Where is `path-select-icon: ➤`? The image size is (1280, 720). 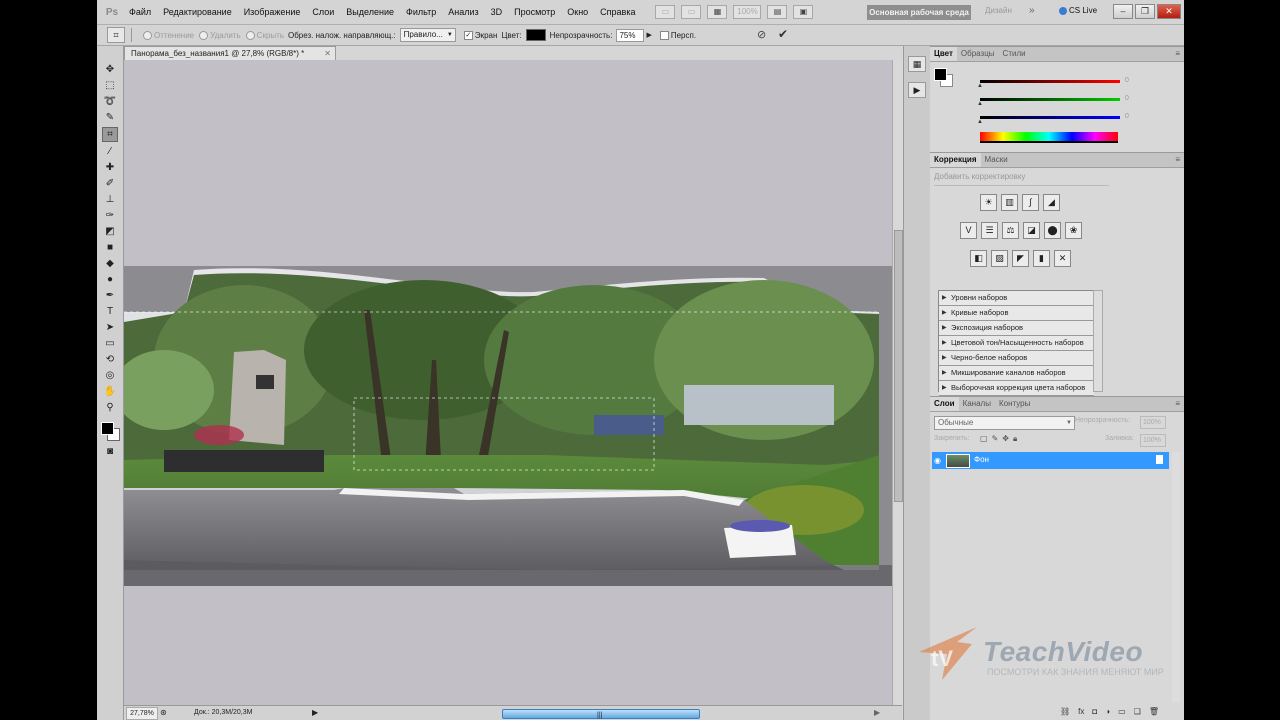 path-select-icon: ➤ is located at coordinates (110, 327).